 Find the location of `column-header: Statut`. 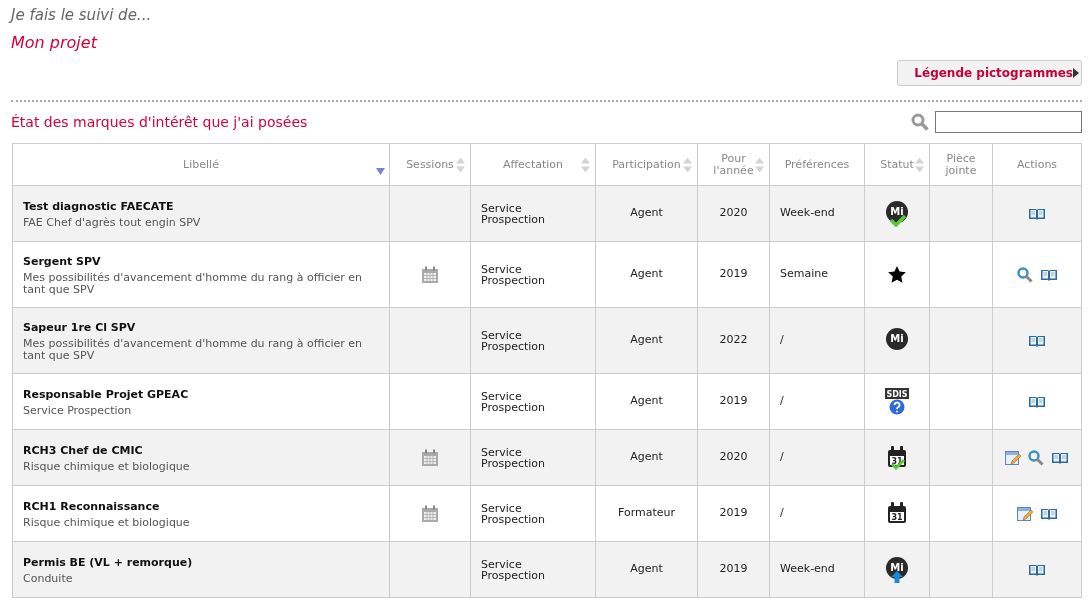

column-header: Statut is located at coordinates (897, 164).